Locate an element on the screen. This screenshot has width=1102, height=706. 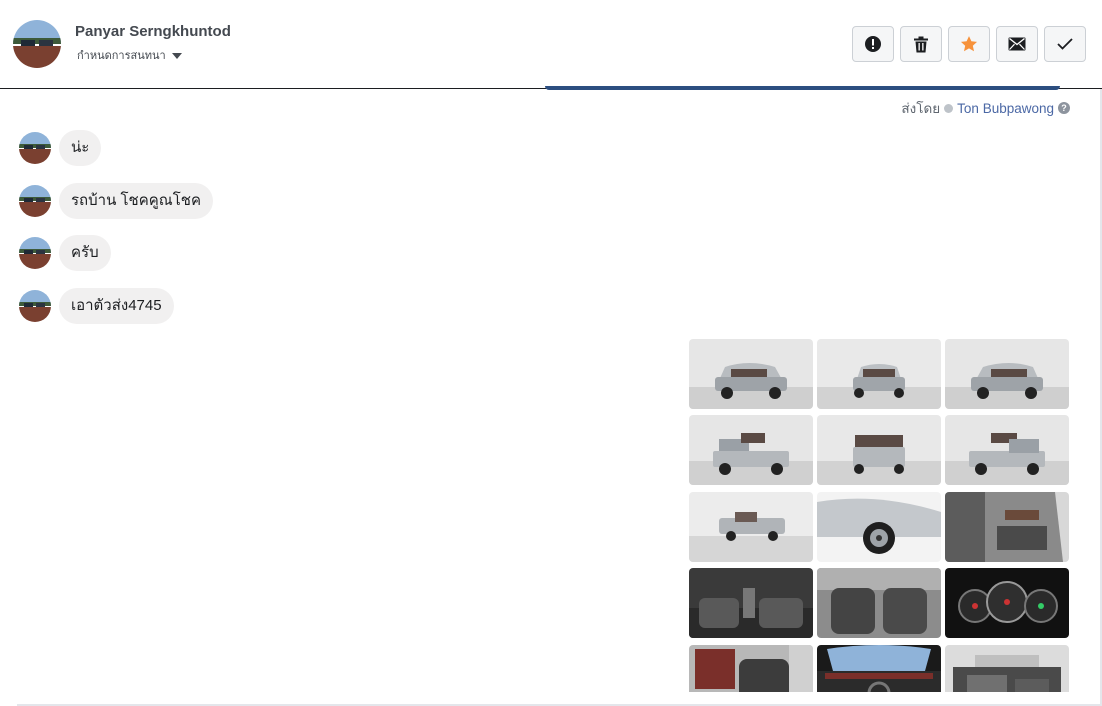
mark-done-button is located at coordinates (1065, 44).